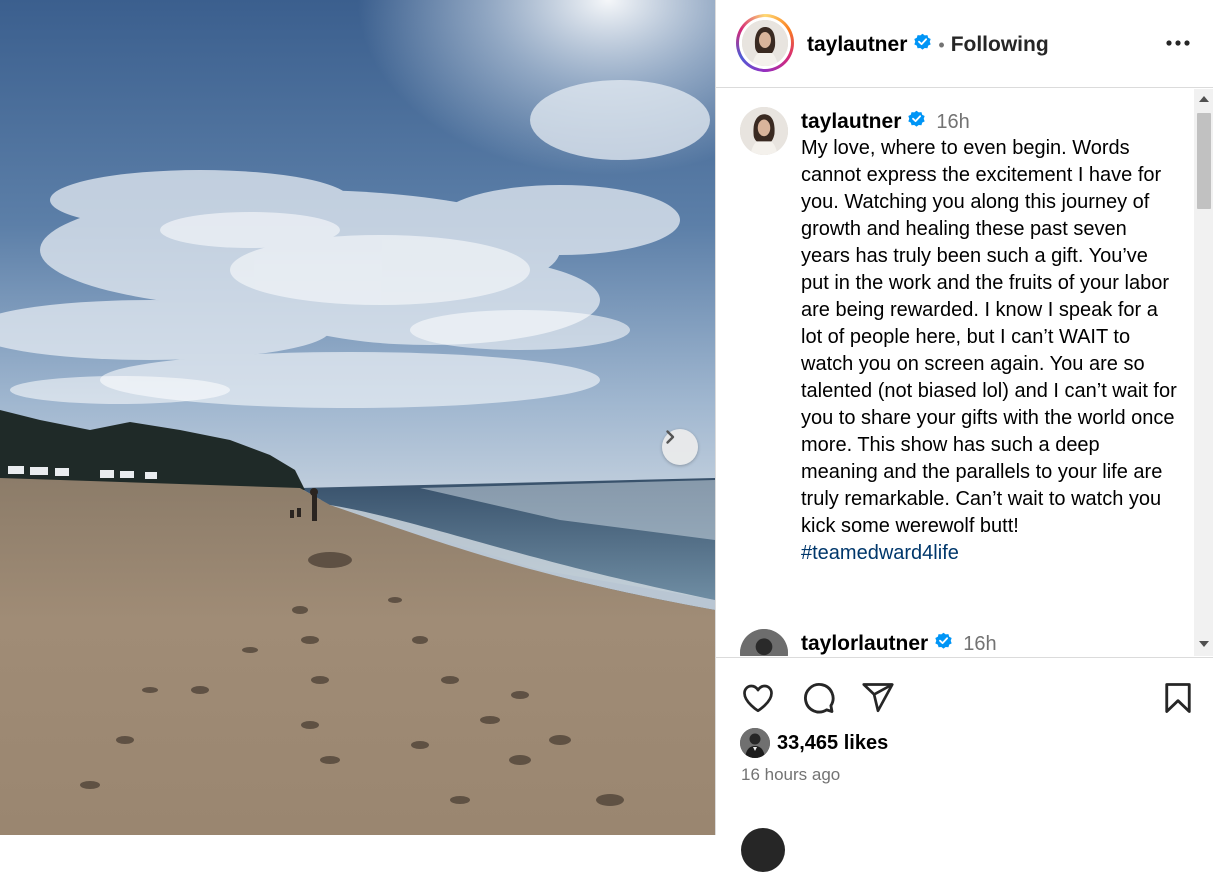 The height and width of the screenshot is (872, 1213). I want to click on comment-header: taylorlautner 16h, so click(899, 643).